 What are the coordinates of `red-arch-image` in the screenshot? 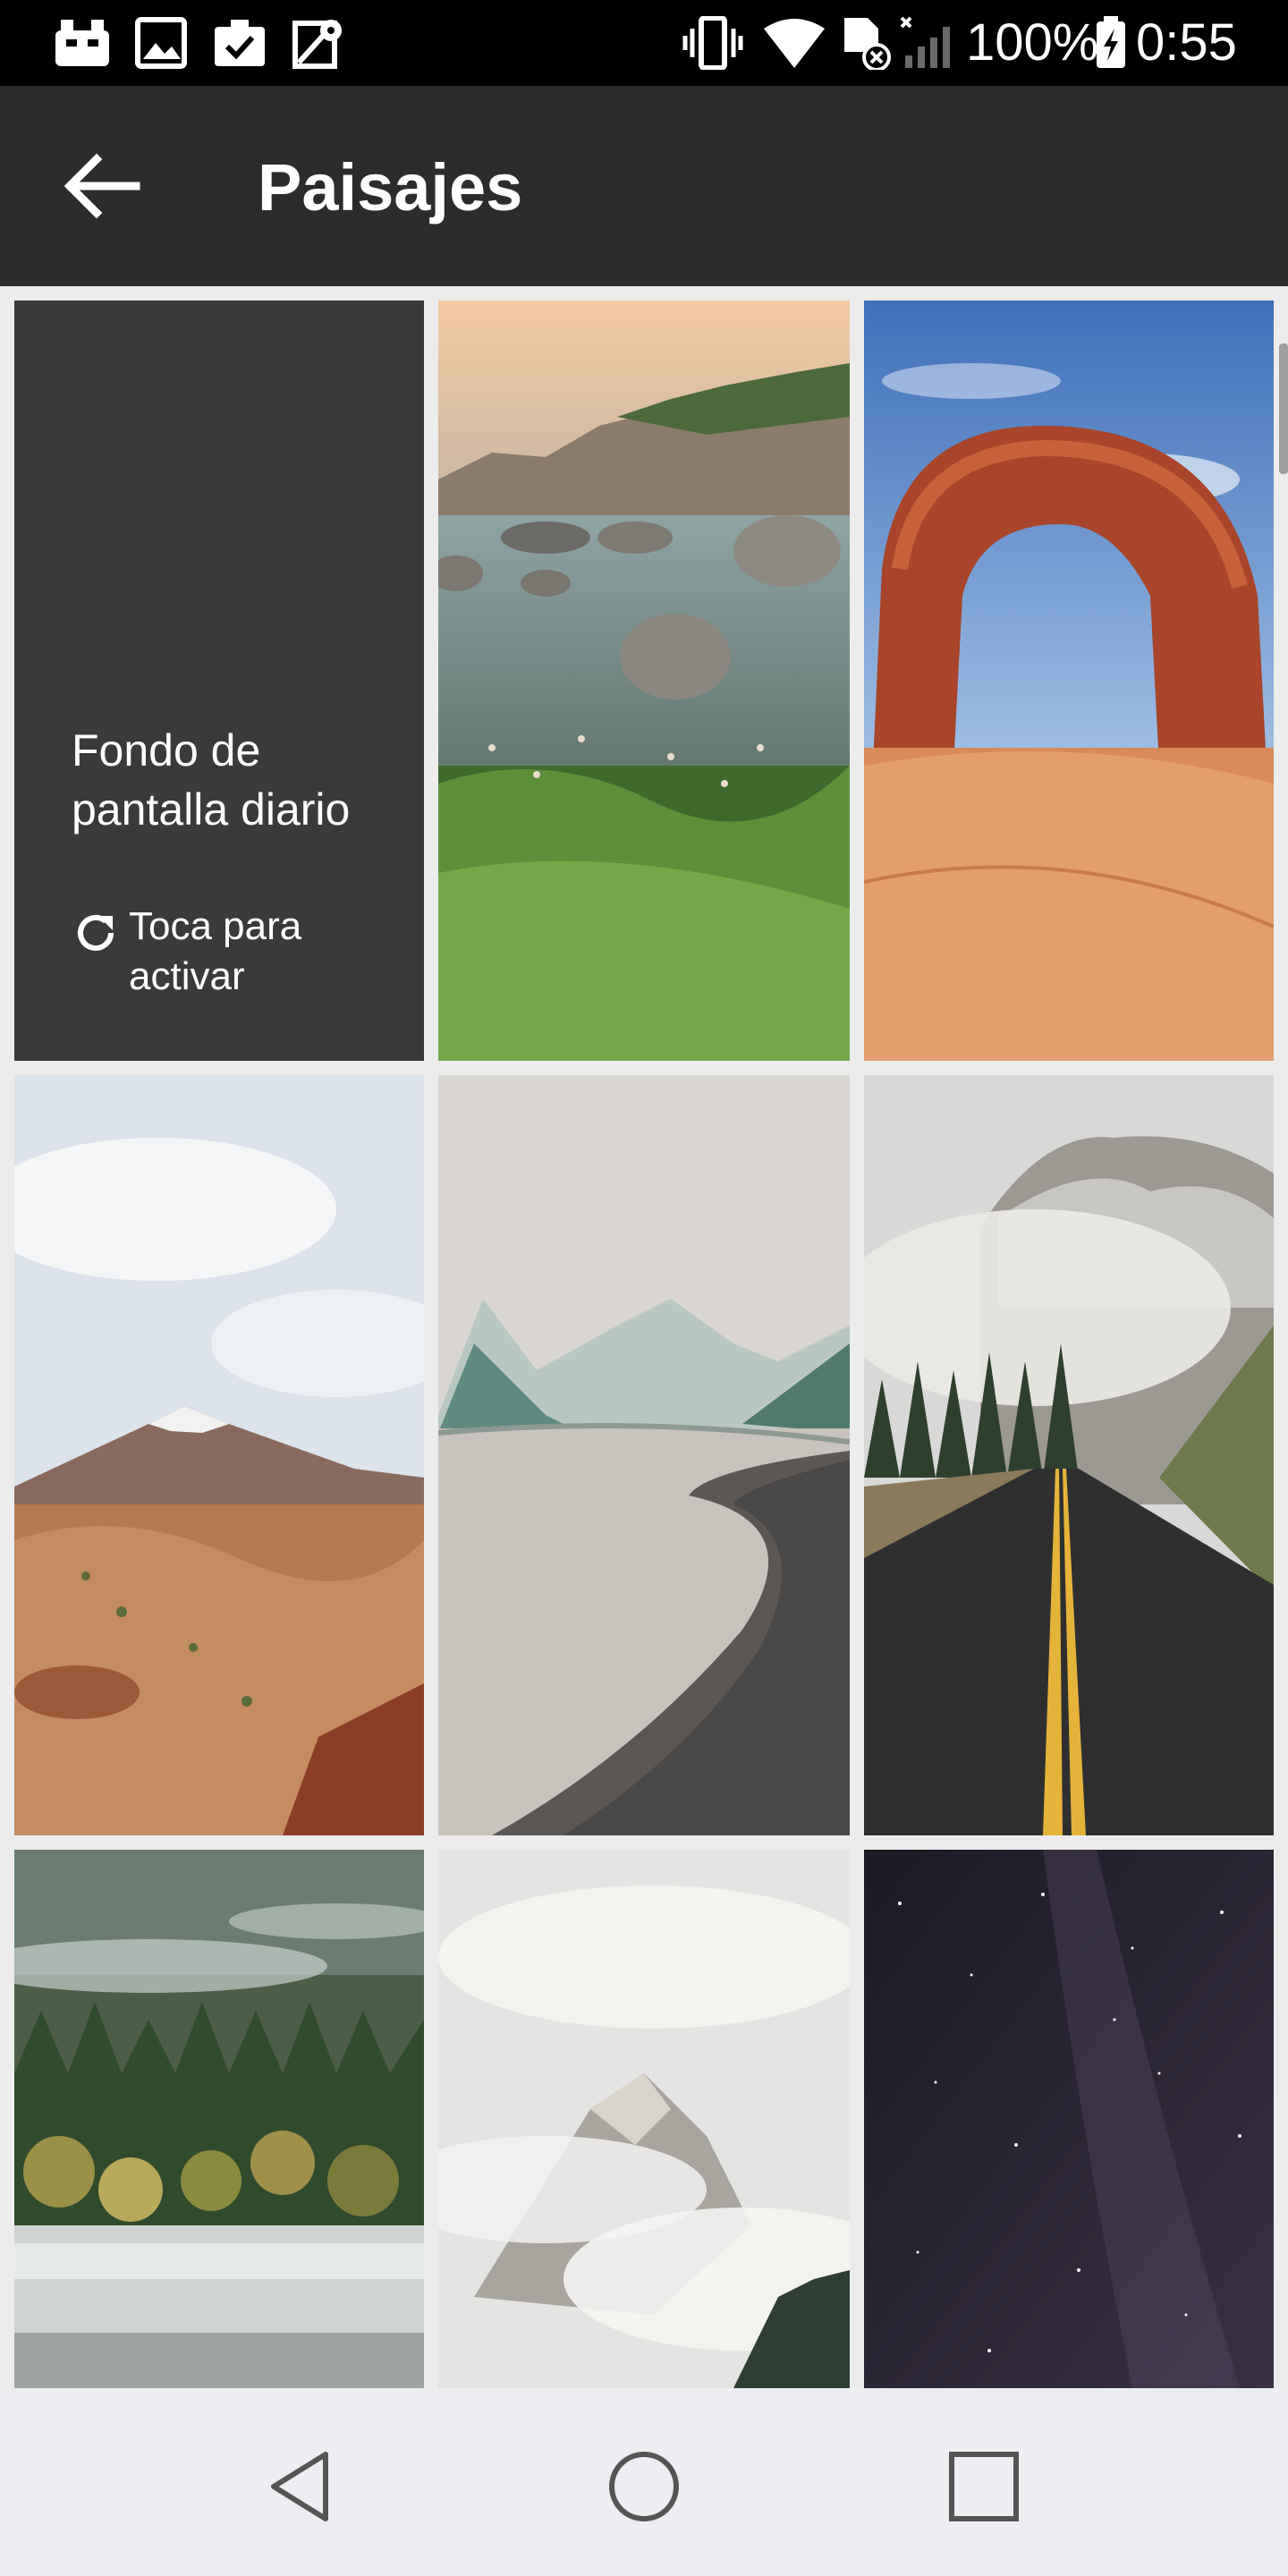 It's located at (1069, 681).